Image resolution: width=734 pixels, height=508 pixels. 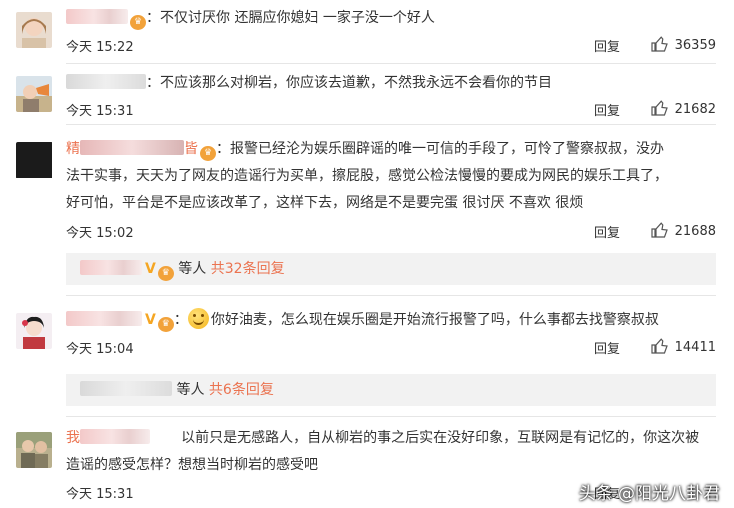 I want to click on like-button: 21682, so click(x=683, y=108).